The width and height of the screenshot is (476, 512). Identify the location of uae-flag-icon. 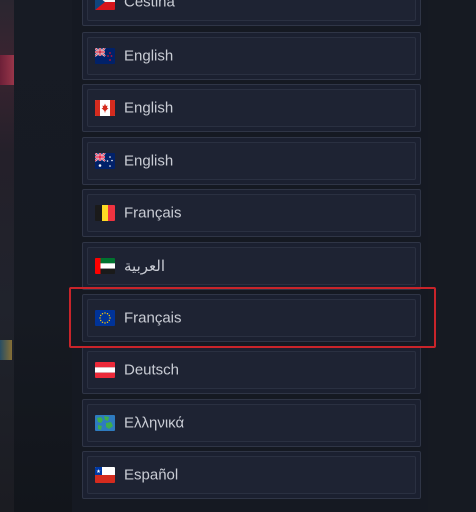
(105, 266).